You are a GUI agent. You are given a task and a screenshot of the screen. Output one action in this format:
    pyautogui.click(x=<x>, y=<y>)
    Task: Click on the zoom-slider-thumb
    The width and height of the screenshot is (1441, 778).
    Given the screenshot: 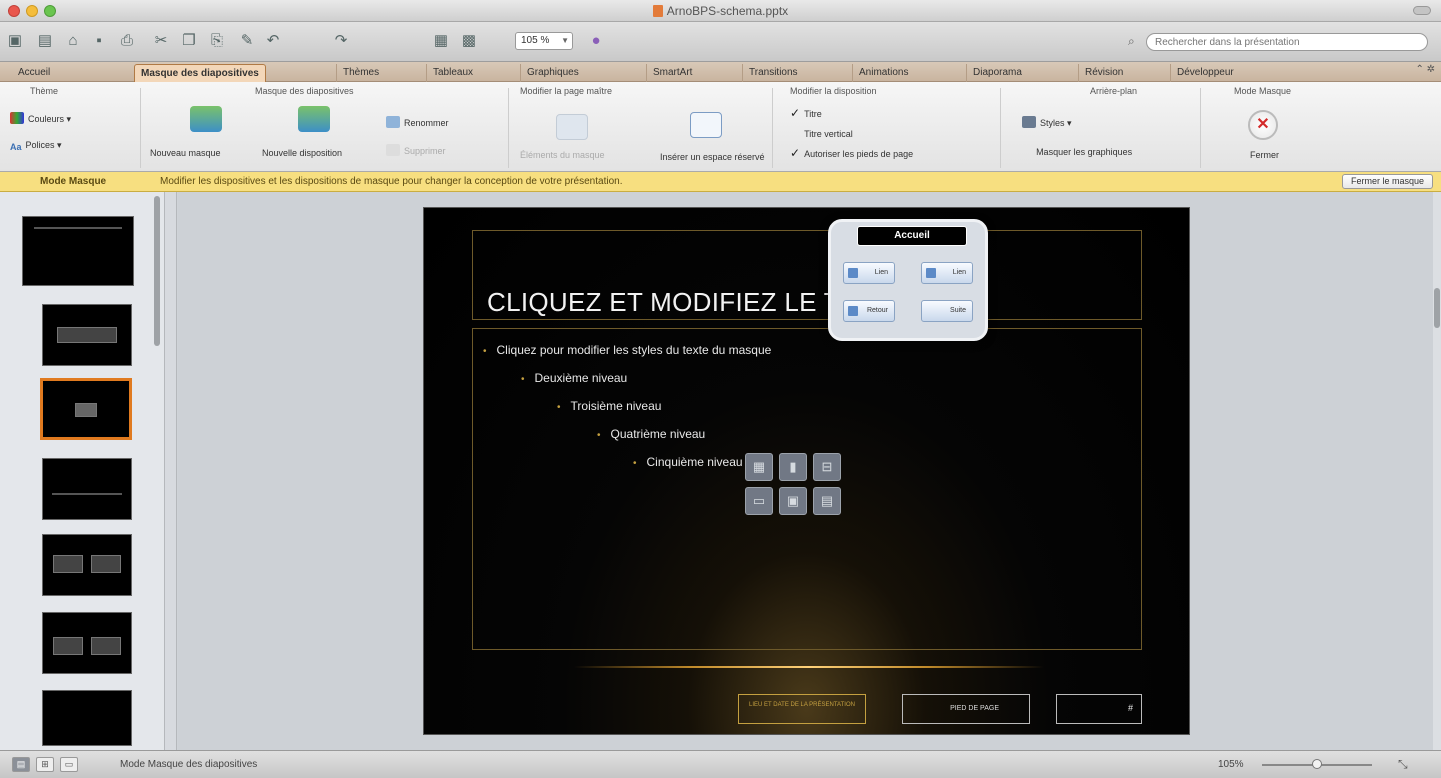 What is the action you would take?
    pyautogui.click(x=1317, y=764)
    